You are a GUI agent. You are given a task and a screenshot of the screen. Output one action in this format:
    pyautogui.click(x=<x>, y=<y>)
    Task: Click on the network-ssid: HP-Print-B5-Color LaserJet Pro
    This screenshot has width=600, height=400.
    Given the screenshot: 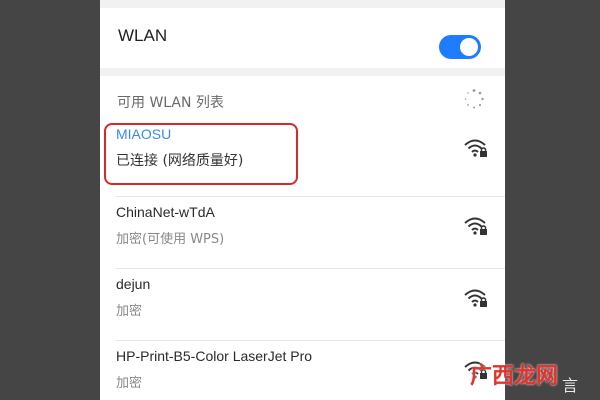 What is the action you would take?
    pyautogui.click(x=214, y=356)
    